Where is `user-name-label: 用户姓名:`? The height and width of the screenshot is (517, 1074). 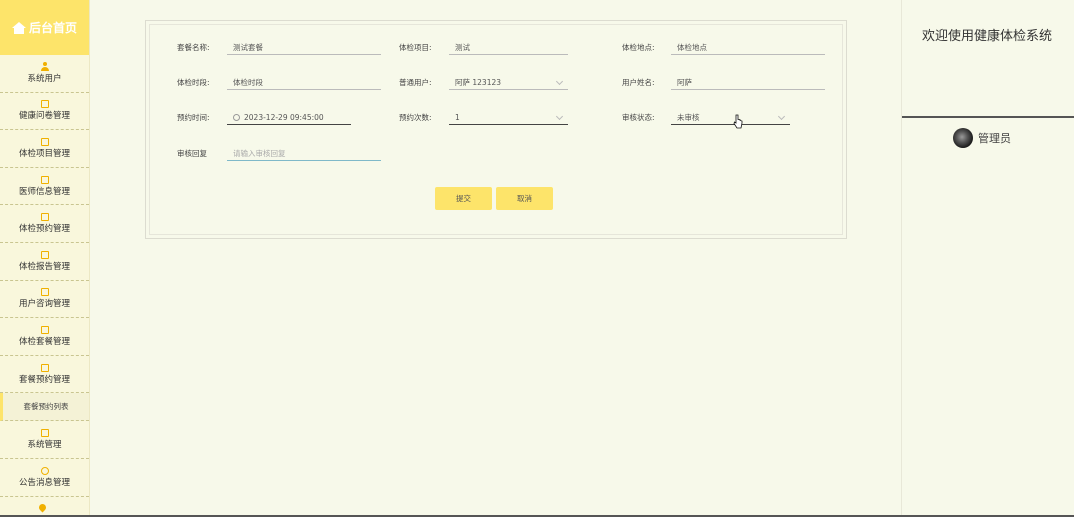
user-name-label: 用户姓名: is located at coordinates (638, 82).